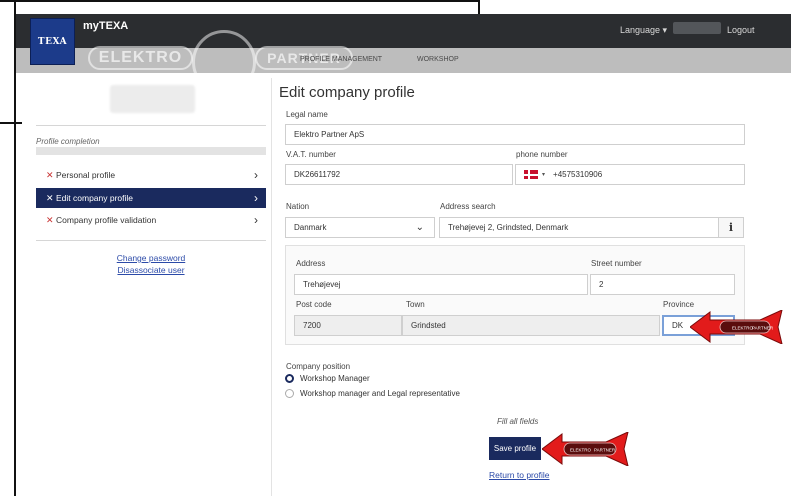 This screenshot has height=496, width=791. I want to click on address-label: Address, so click(311, 263).